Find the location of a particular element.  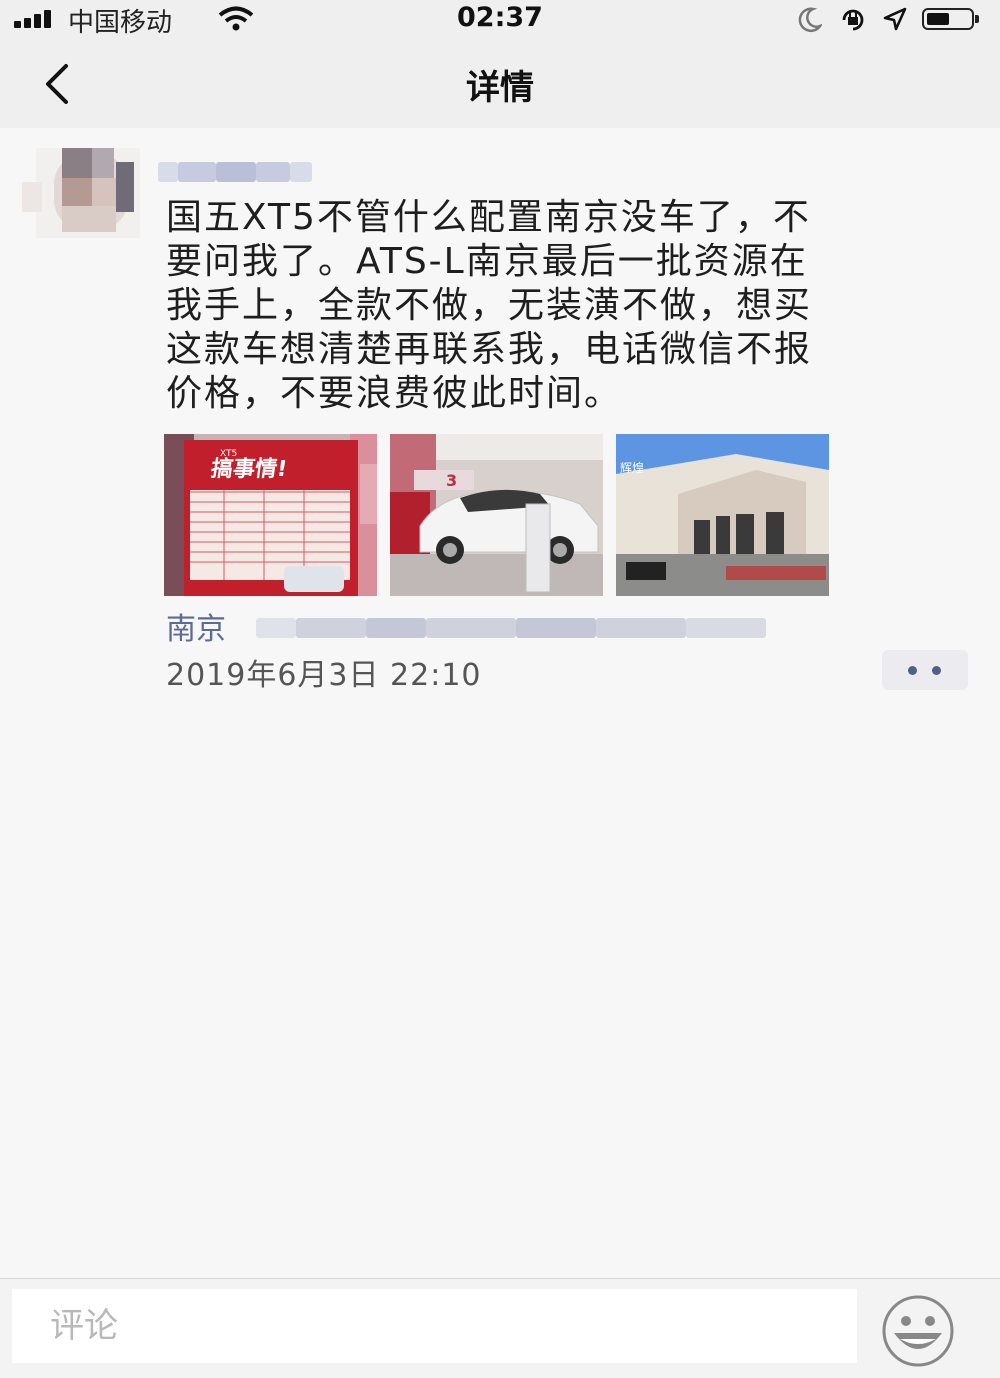

post-text-line: 这款车想清楚再联系我，电话微信不报 is located at coordinates (489, 349).